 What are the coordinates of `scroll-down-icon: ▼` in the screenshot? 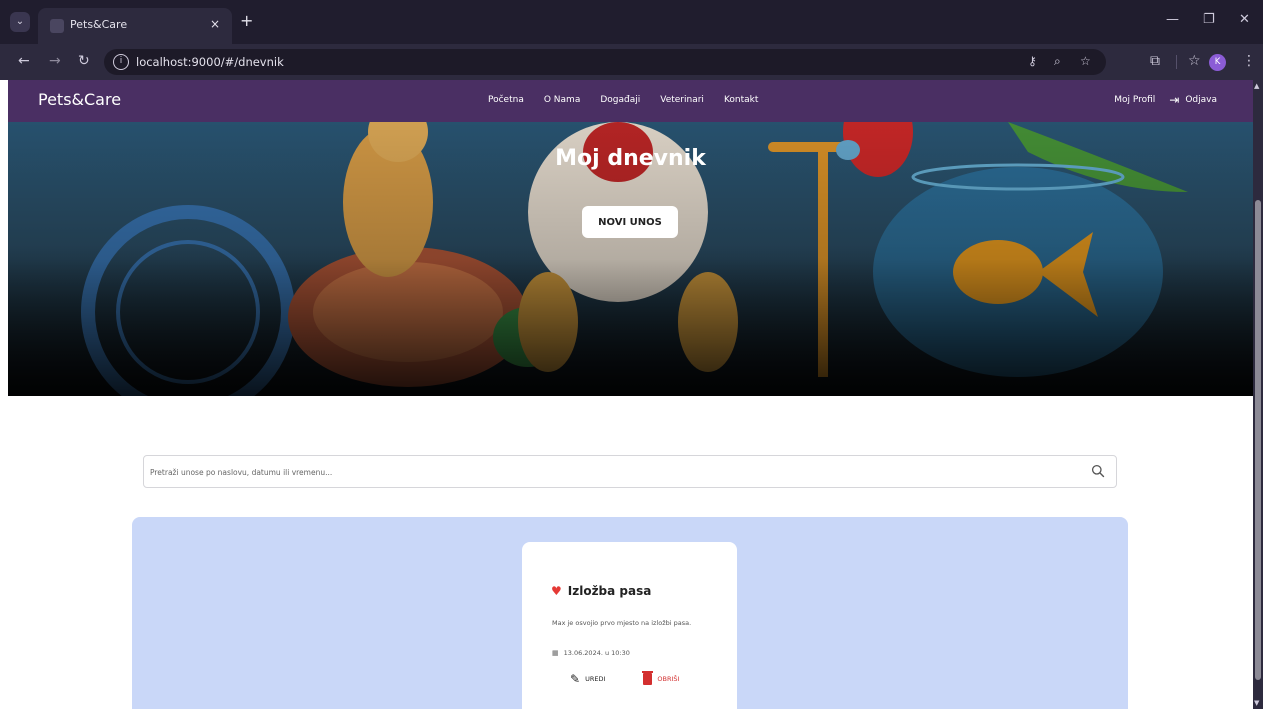 It's located at (1256, 703).